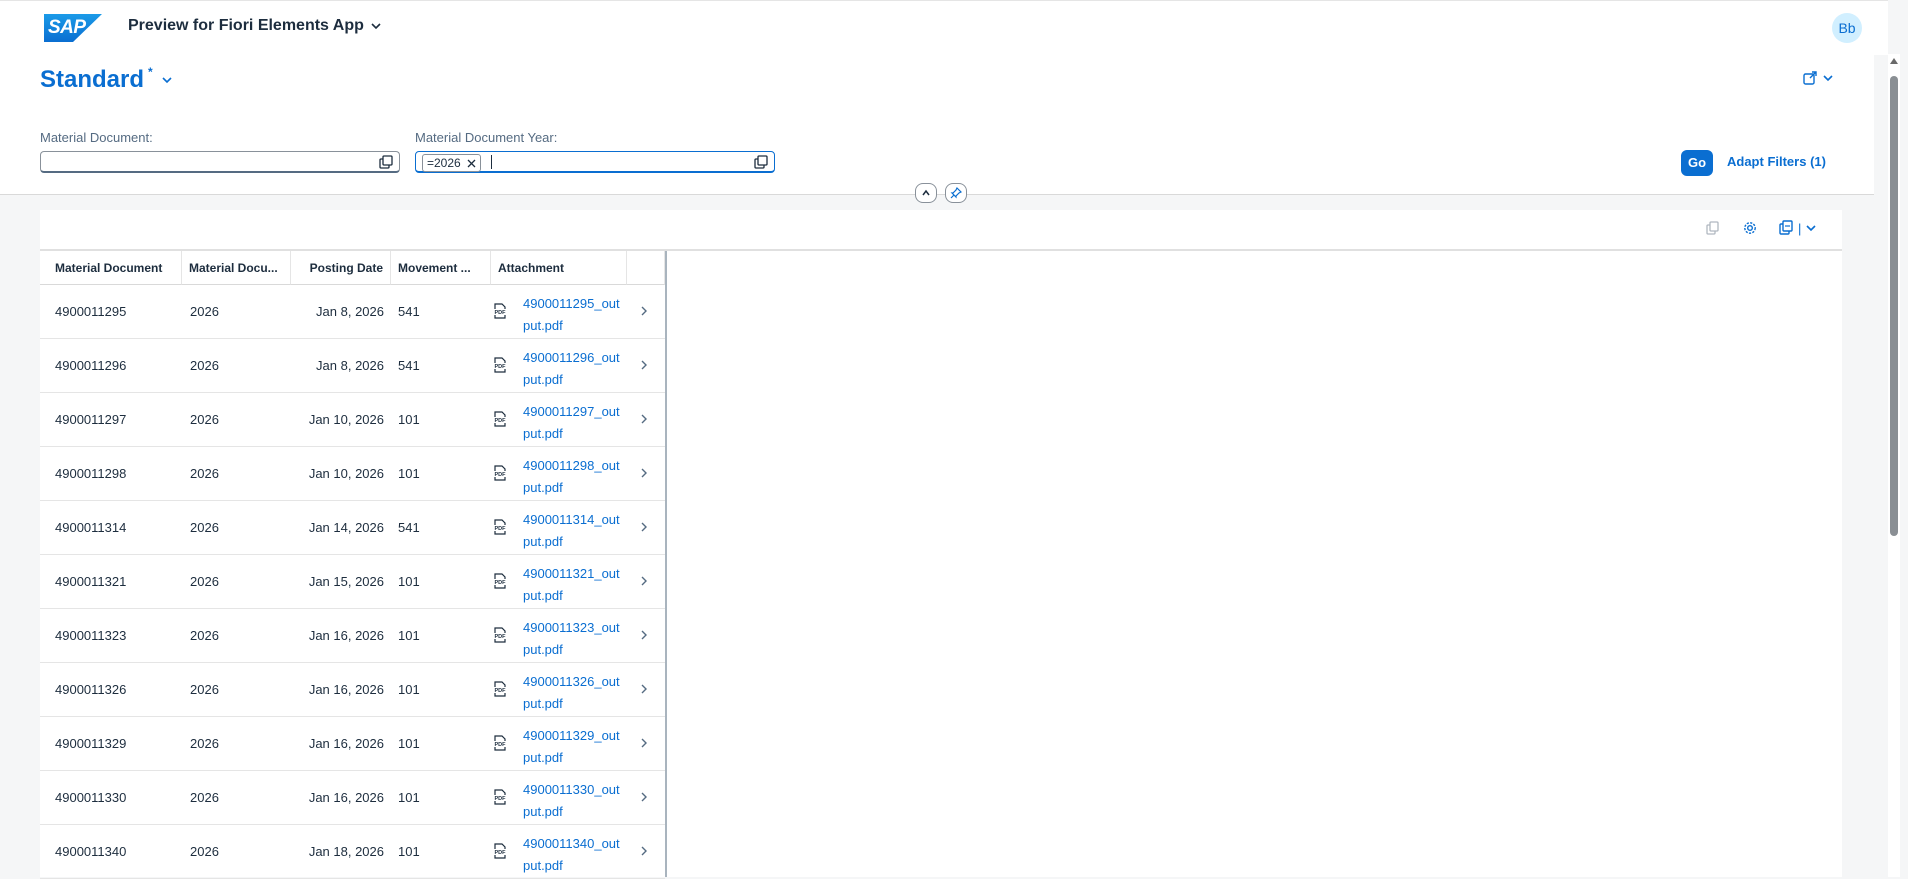 The width and height of the screenshot is (1908, 879). What do you see at coordinates (646, 268) in the screenshot?
I see `column-header-navigation` at bounding box center [646, 268].